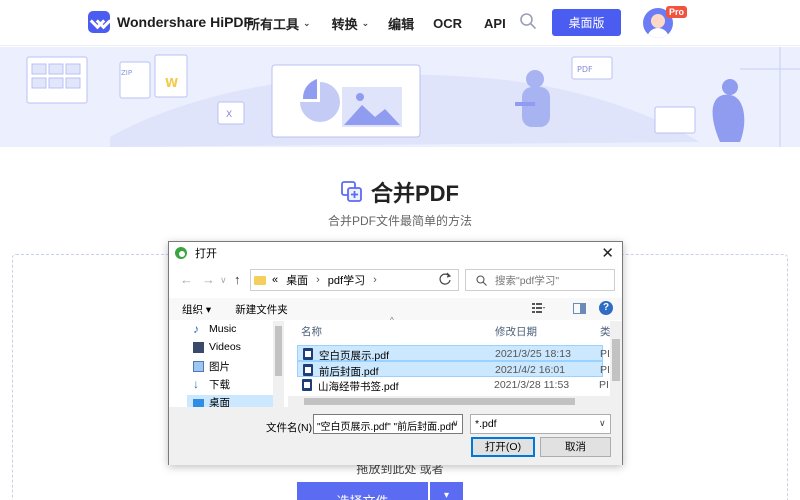 This screenshot has width=800, height=500. I want to click on address-bar: « 桌面 › pdf学习 ›, so click(354, 280).